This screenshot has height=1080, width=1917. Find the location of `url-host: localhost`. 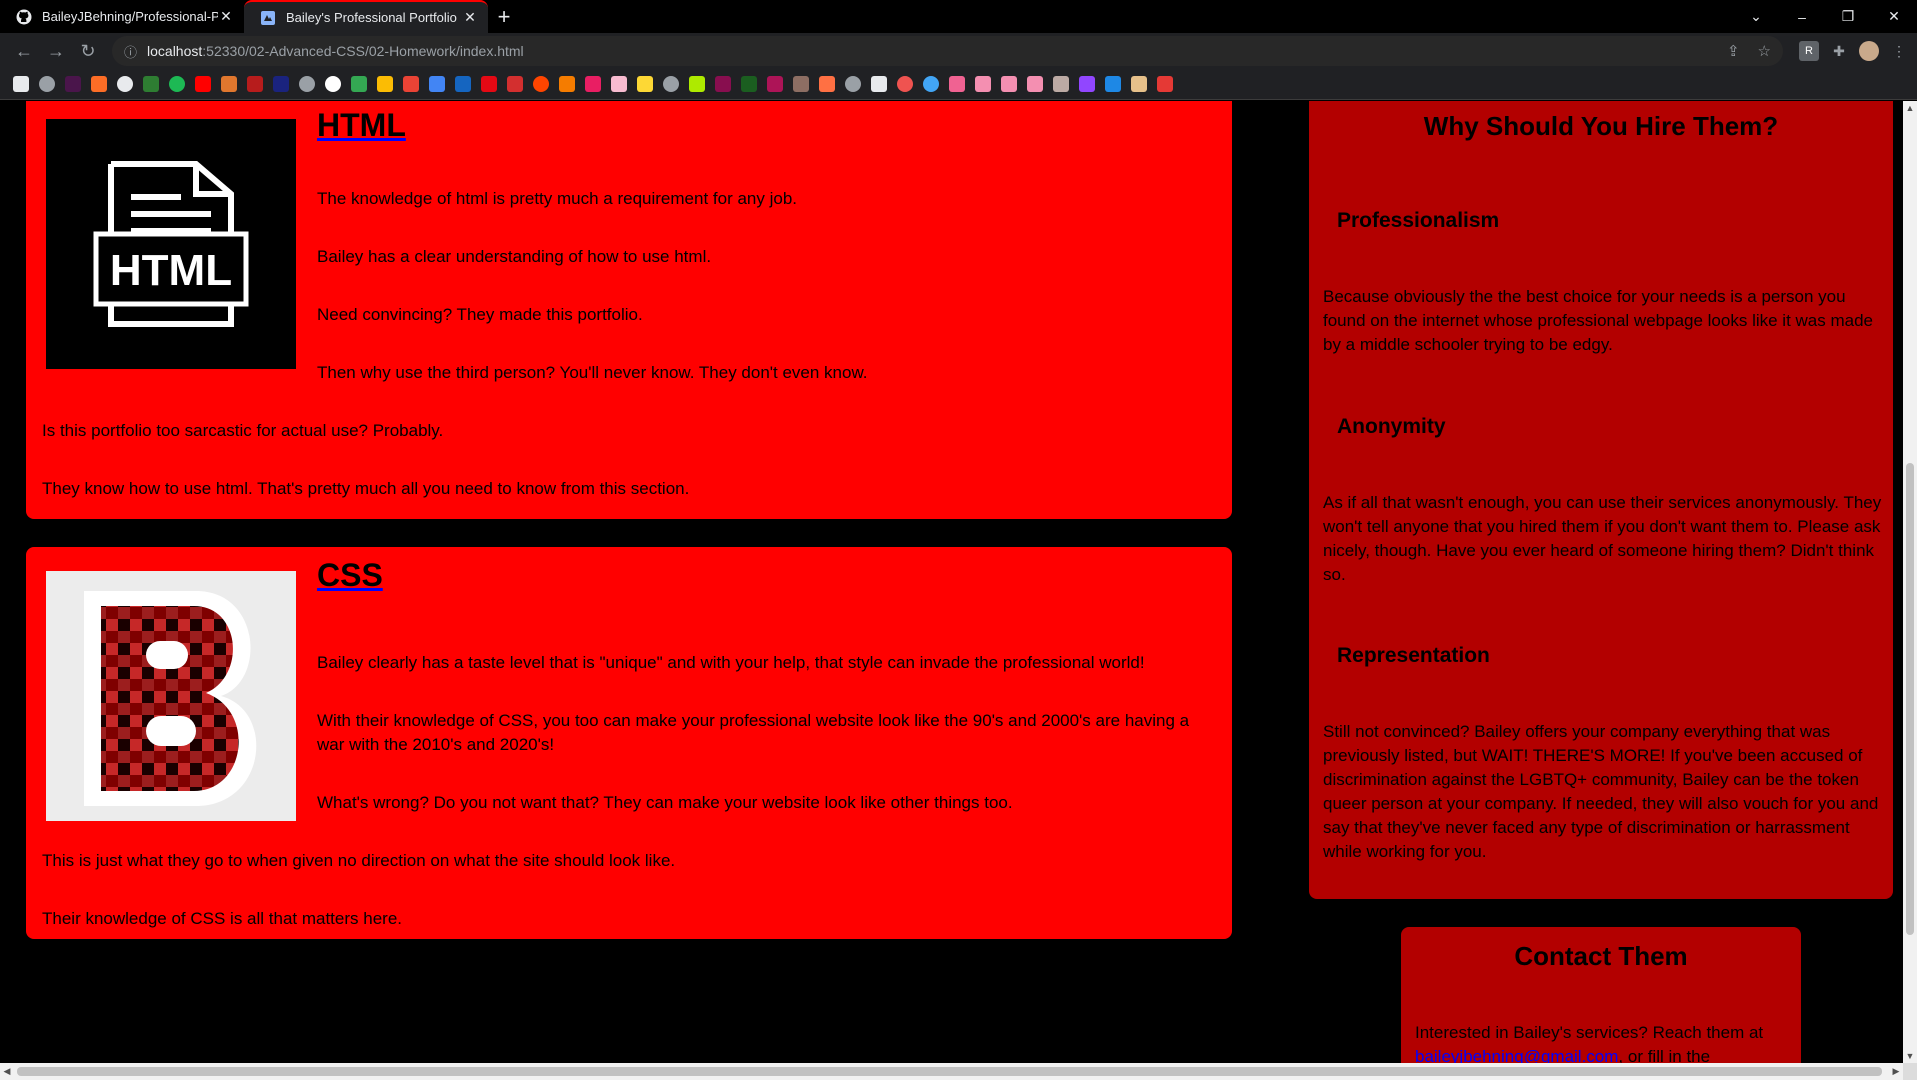

url-host: localhost is located at coordinates (175, 51).